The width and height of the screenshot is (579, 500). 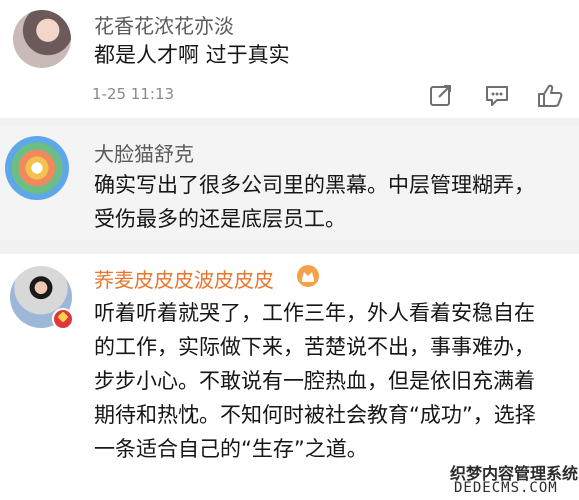 I want to click on watermark-line-2: DEDECMS.COM, so click(x=506, y=488).